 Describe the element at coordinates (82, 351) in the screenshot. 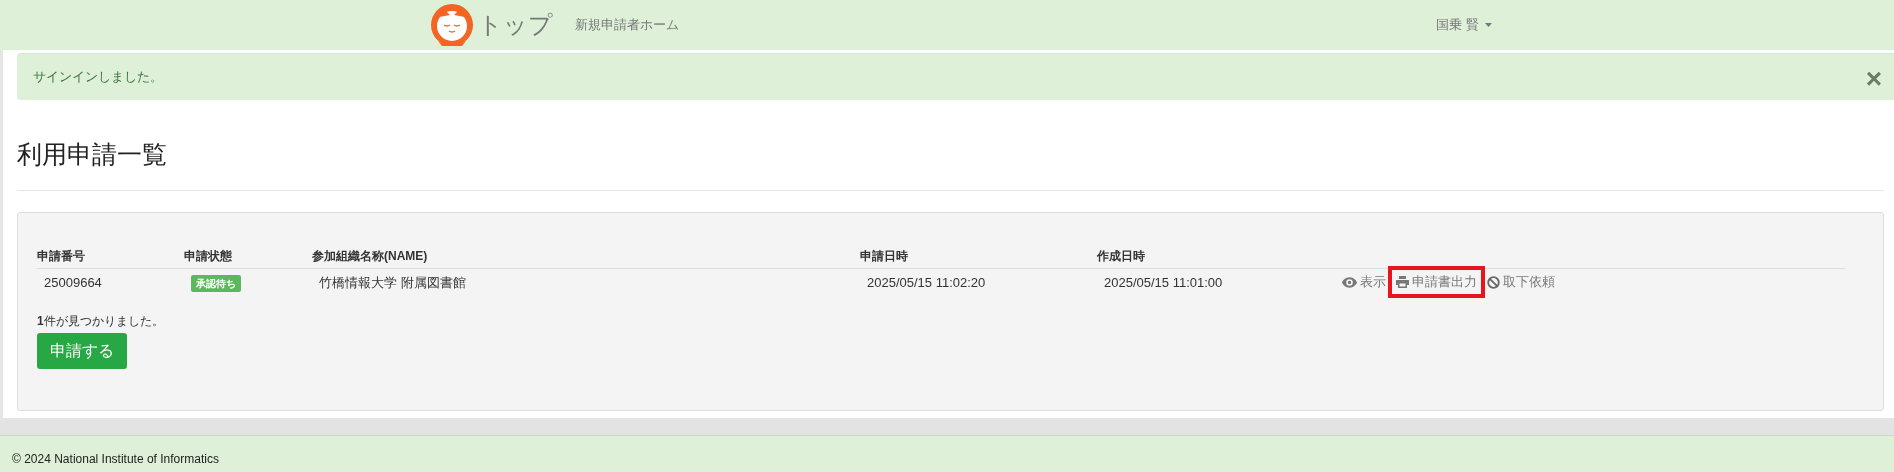

I see `apply-button: 申請する` at that location.